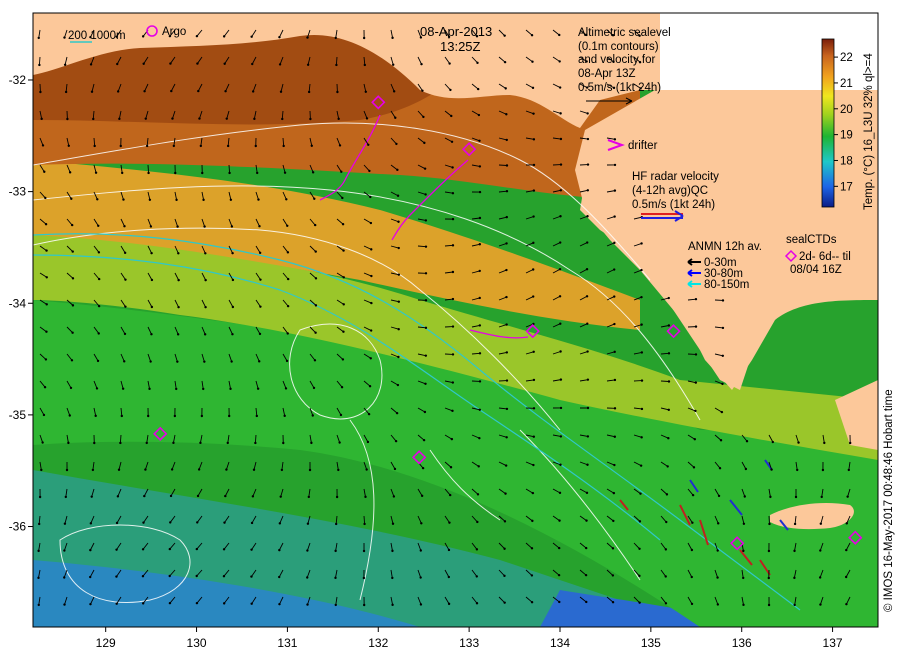 The width and height of the screenshot is (900, 665). Describe the element at coordinates (846, 84) in the screenshot. I see `colorbar-tick-label: 21` at that location.